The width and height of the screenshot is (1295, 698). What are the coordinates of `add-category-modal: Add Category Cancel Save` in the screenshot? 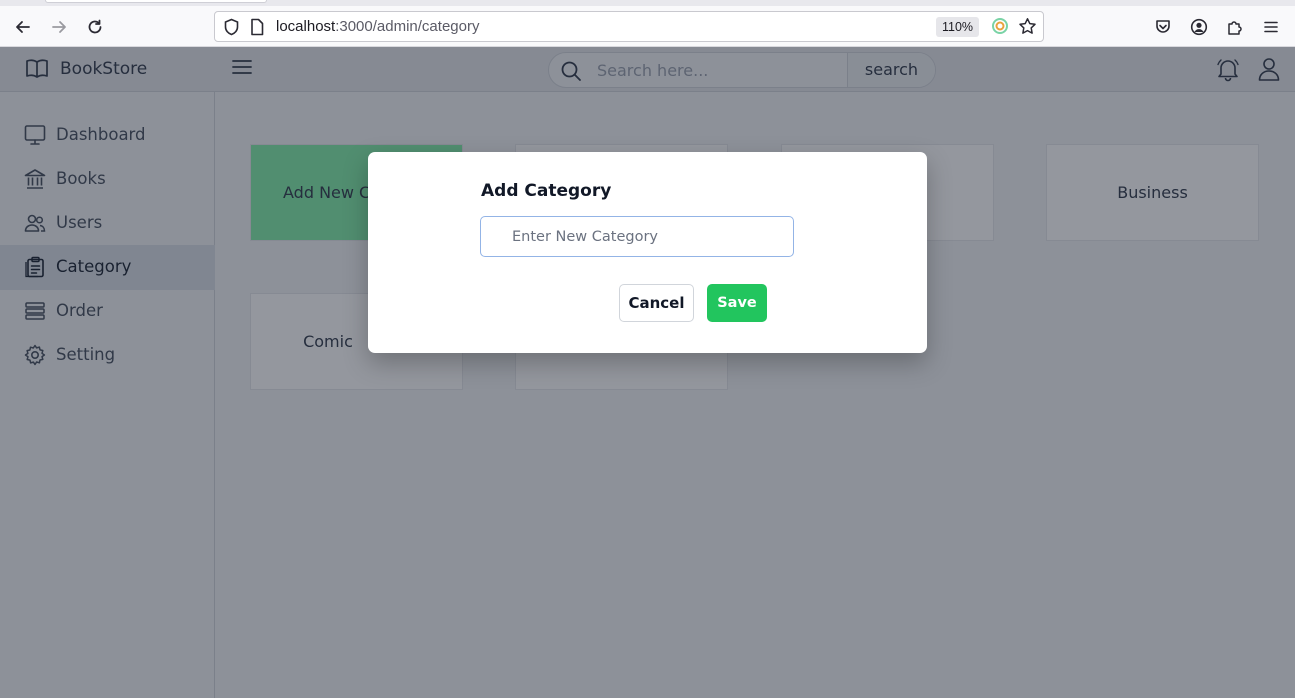 It's located at (647, 252).